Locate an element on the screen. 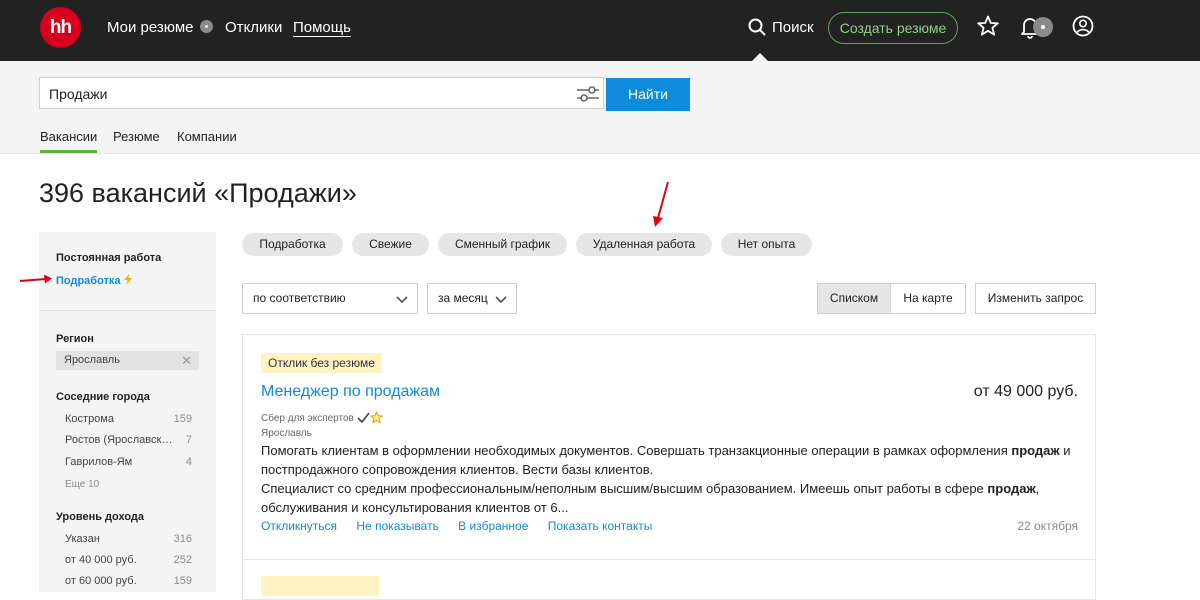 The height and width of the screenshot is (600, 1200). income-label: от 60 000 руб. is located at coordinates (101, 581).